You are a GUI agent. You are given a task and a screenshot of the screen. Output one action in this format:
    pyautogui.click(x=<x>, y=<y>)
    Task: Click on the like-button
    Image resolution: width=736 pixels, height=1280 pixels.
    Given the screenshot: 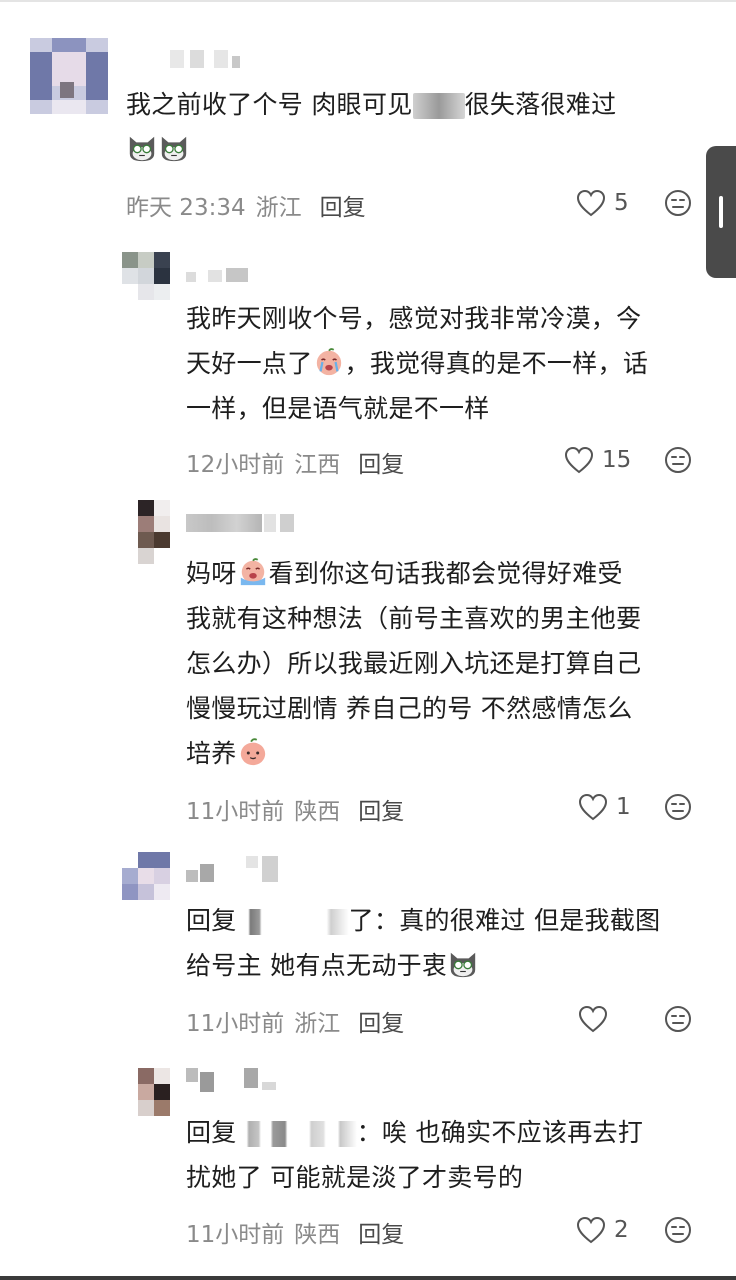 What is the action you would take?
    pyautogui.click(x=597, y=1019)
    